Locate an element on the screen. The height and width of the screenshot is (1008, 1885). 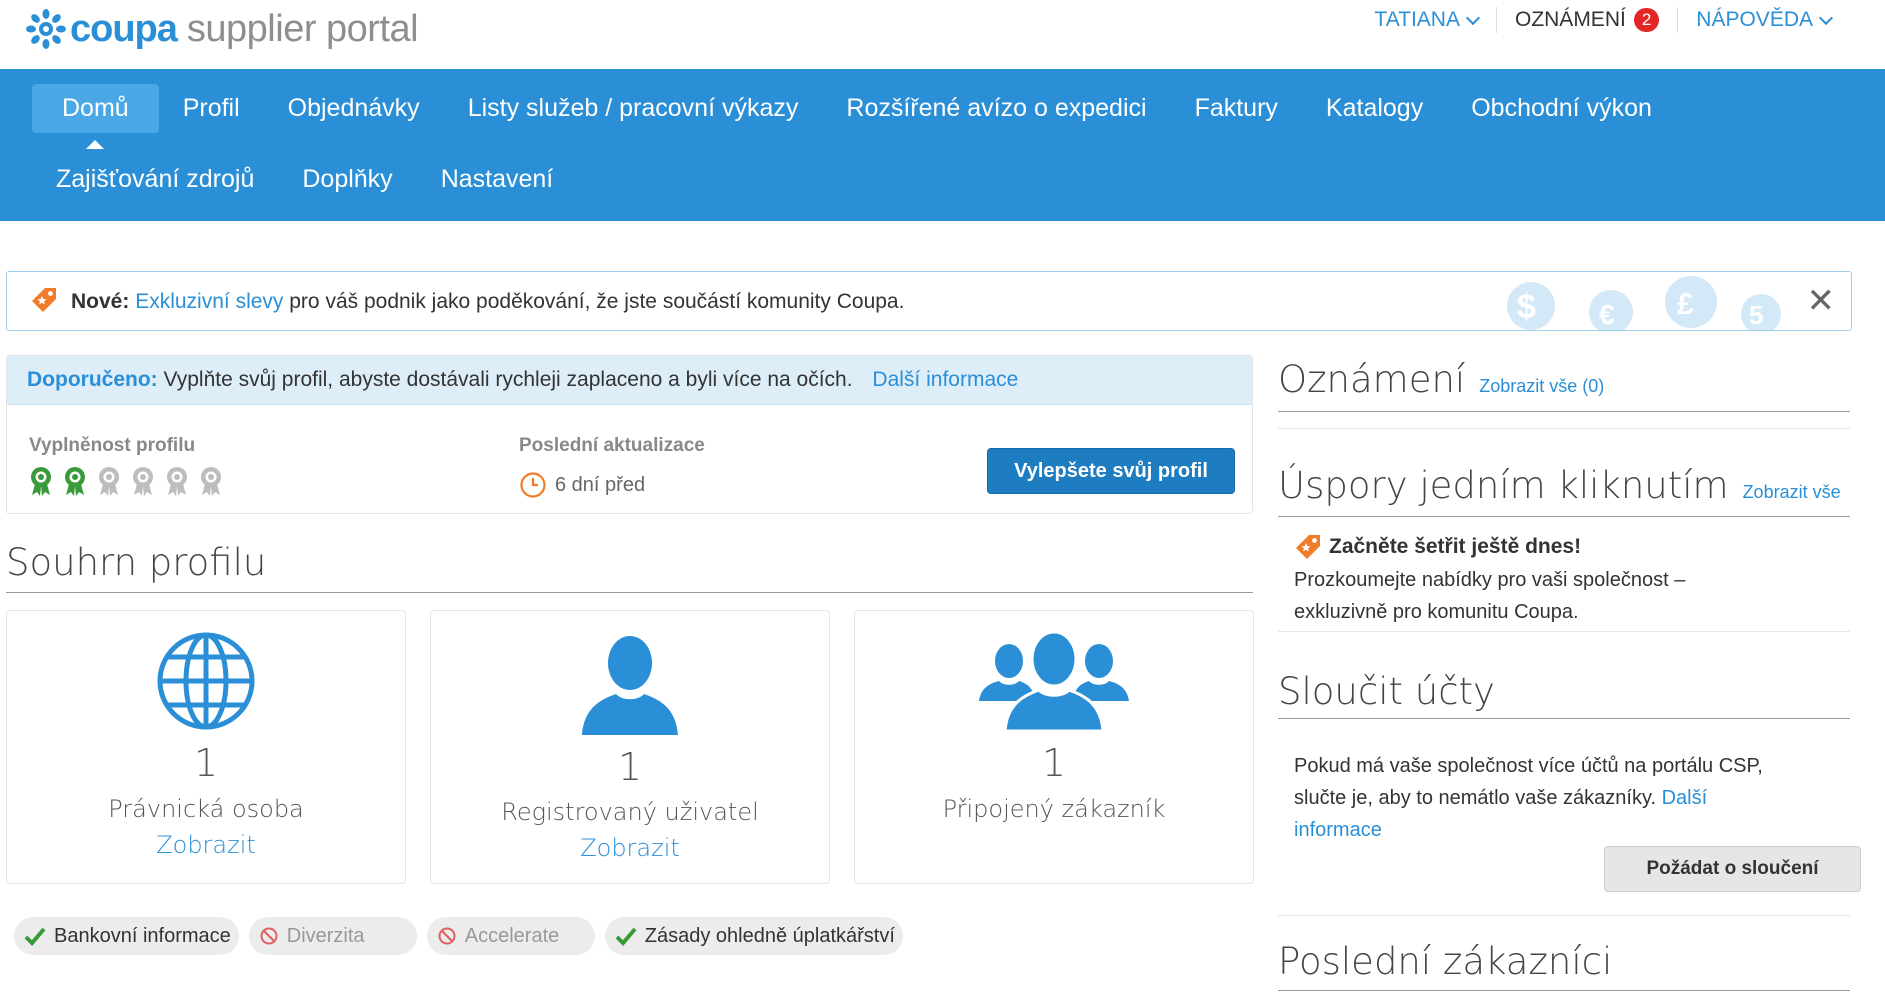
recent-customers-title: Poslední zákazníci is located at coordinates (1445, 961).